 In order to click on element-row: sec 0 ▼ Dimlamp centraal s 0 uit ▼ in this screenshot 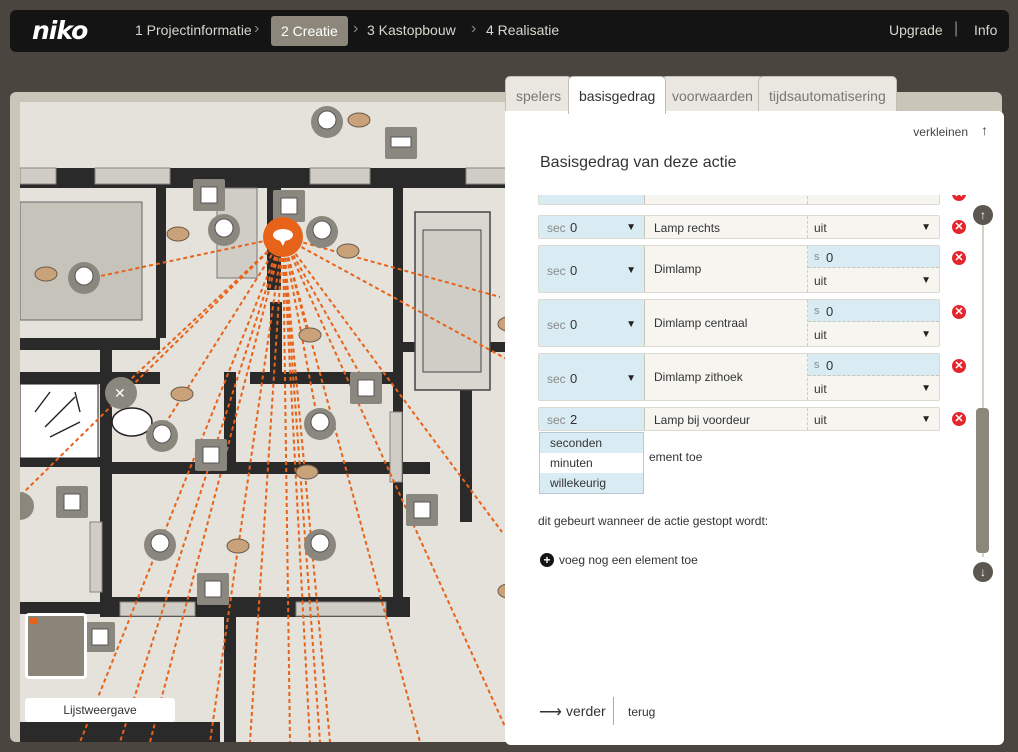, I will do `click(739, 323)`.